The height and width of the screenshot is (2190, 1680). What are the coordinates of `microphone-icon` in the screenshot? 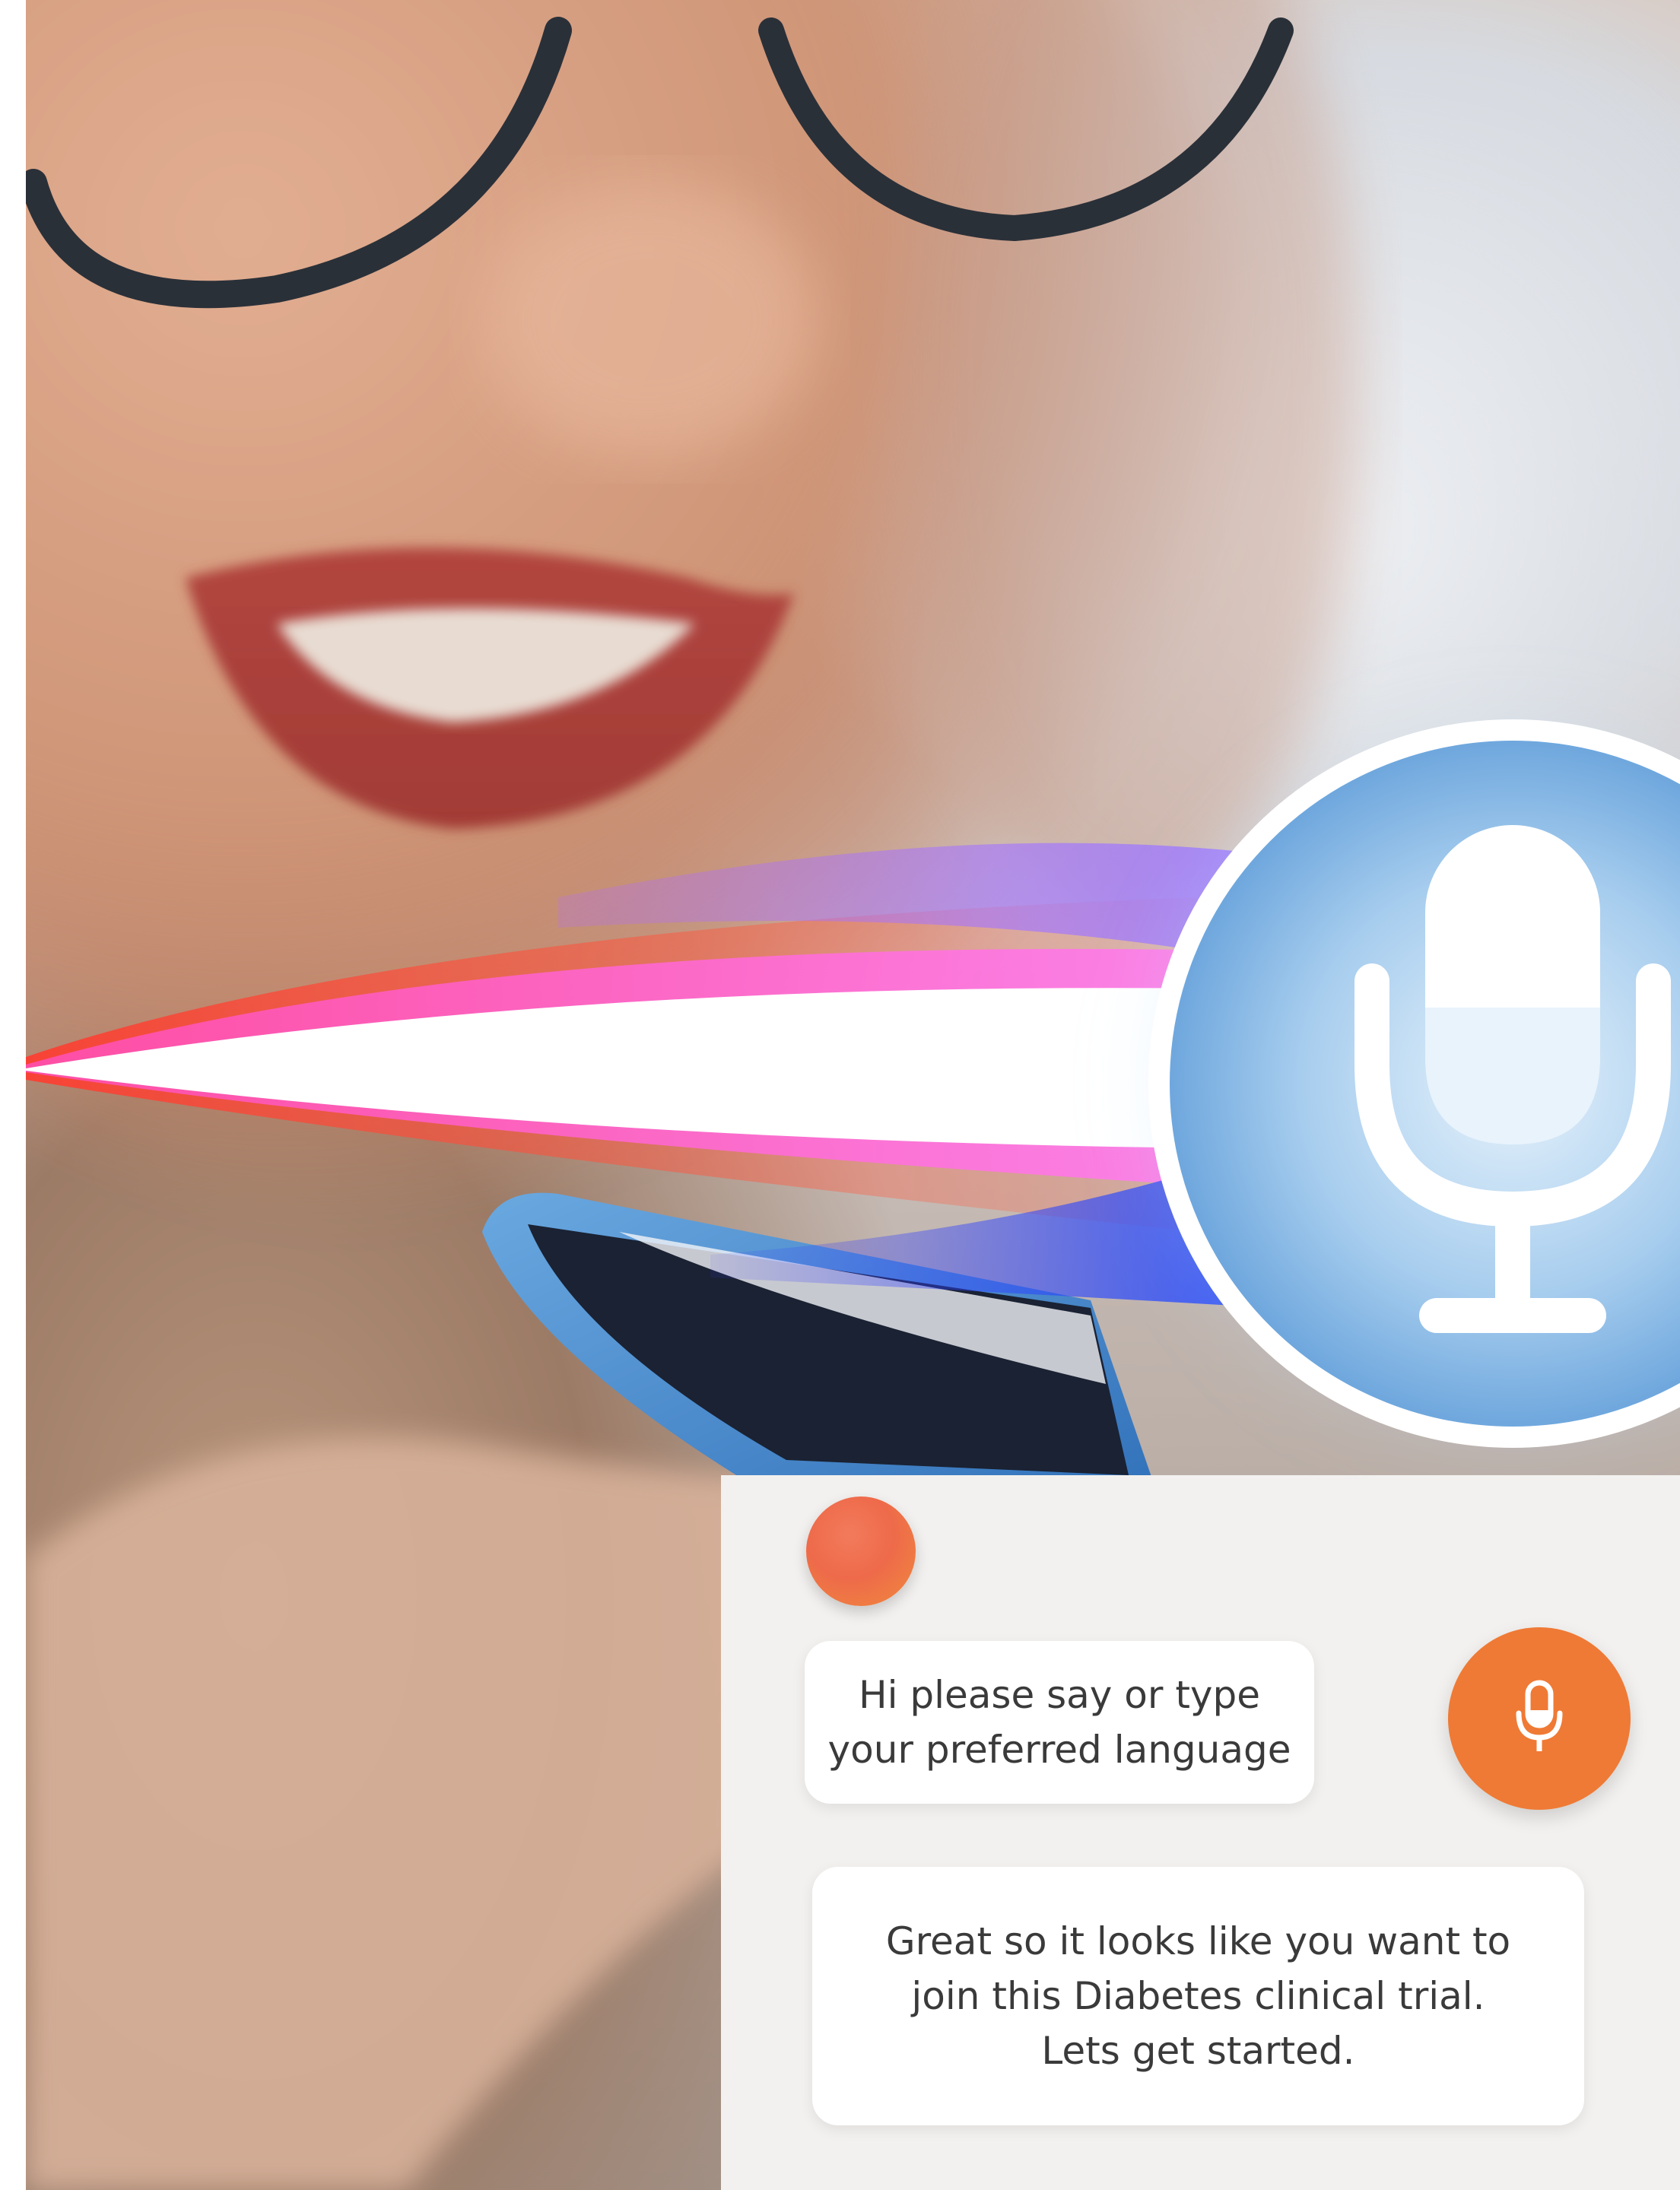 It's located at (1539, 1715).